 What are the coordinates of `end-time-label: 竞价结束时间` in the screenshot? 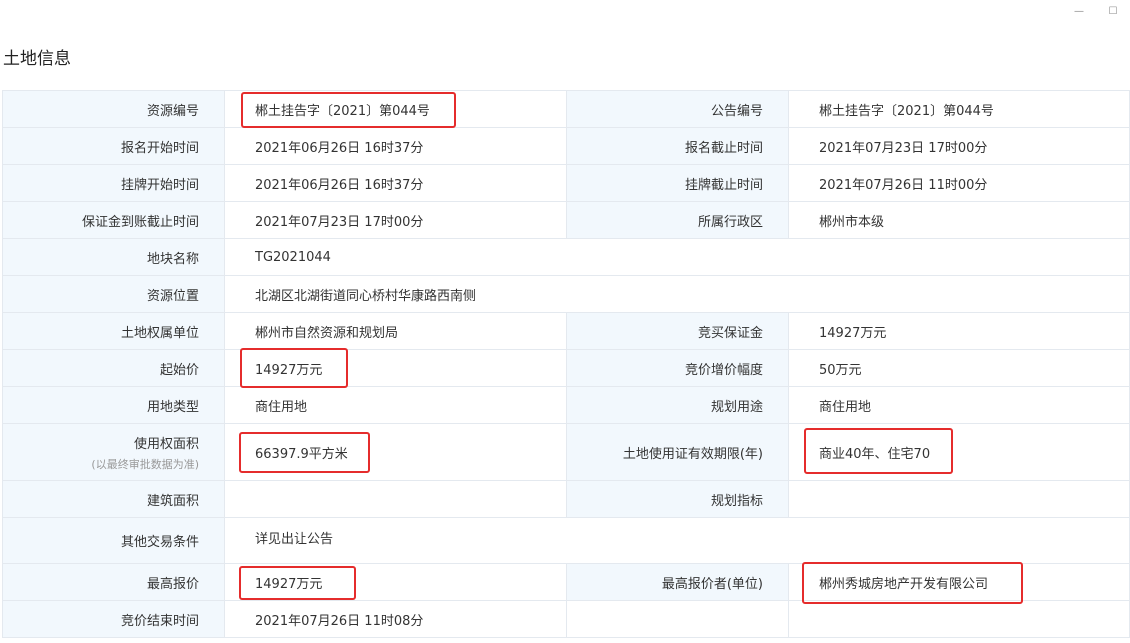 It's located at (114, 619).